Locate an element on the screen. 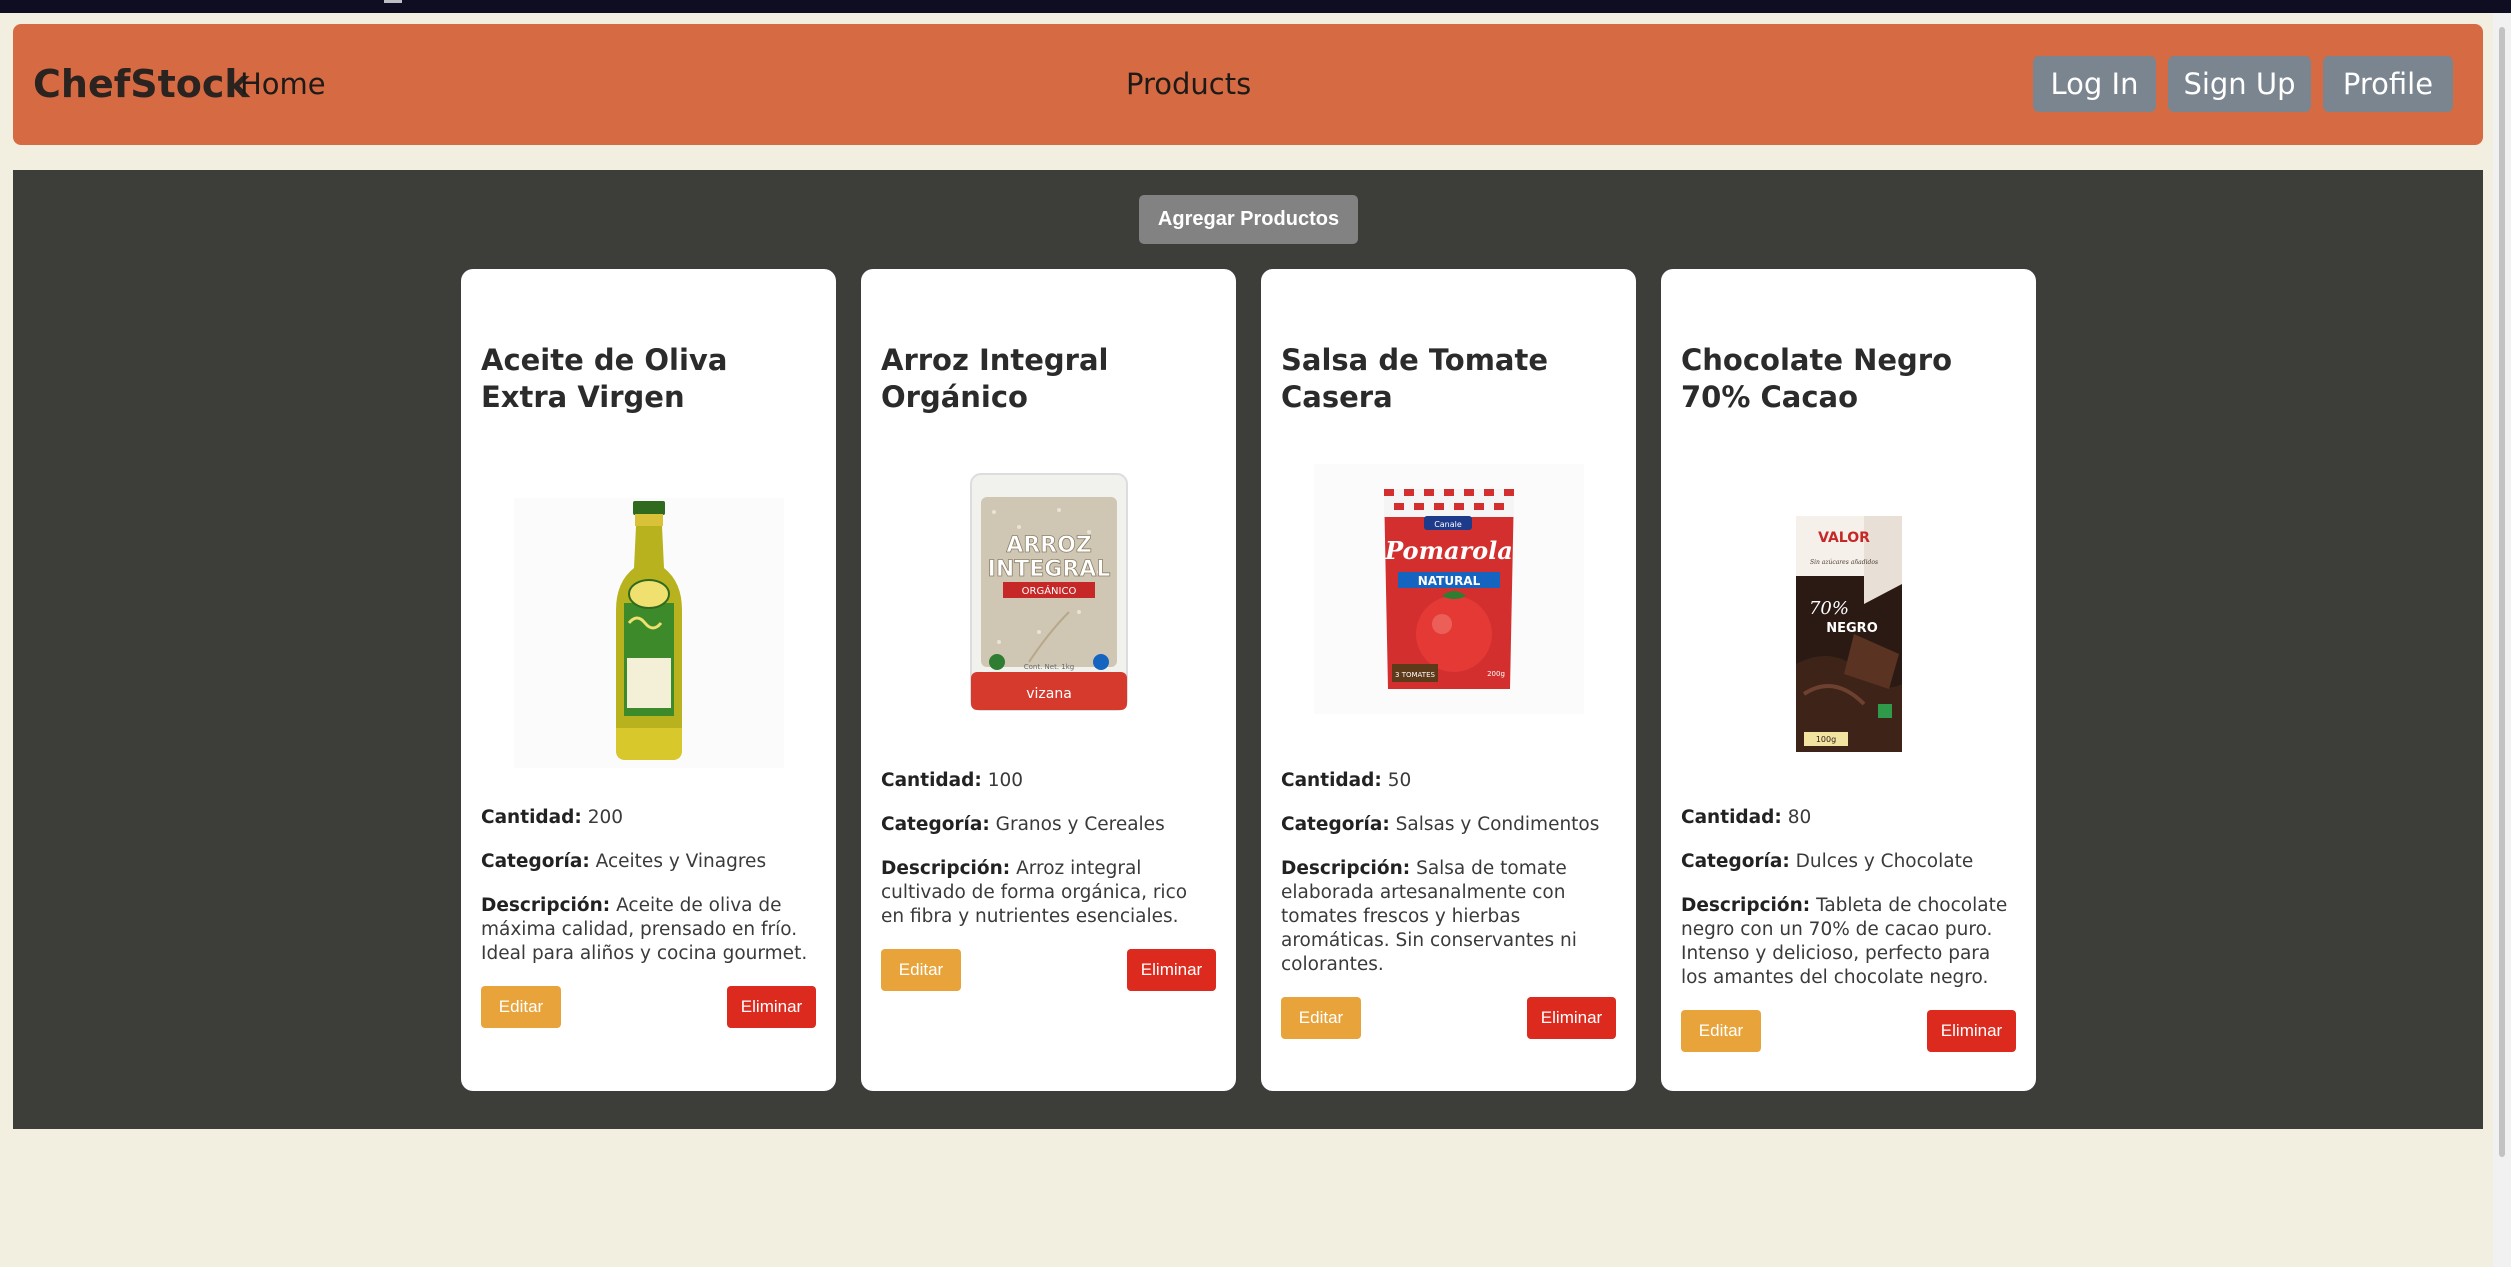 This screenshot has height=1267, width=2511. quantity-row: Cantidad: 200 is located at coordinates (648, 818).